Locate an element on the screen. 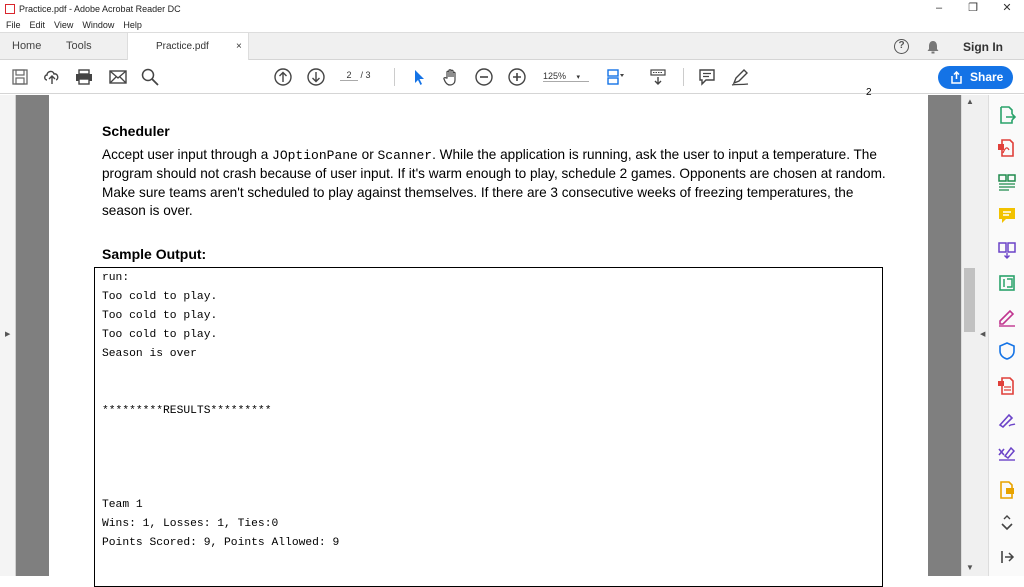 This screenshot has width=1024, height=587. help-icon: ? is located at coordinates (901, 46).